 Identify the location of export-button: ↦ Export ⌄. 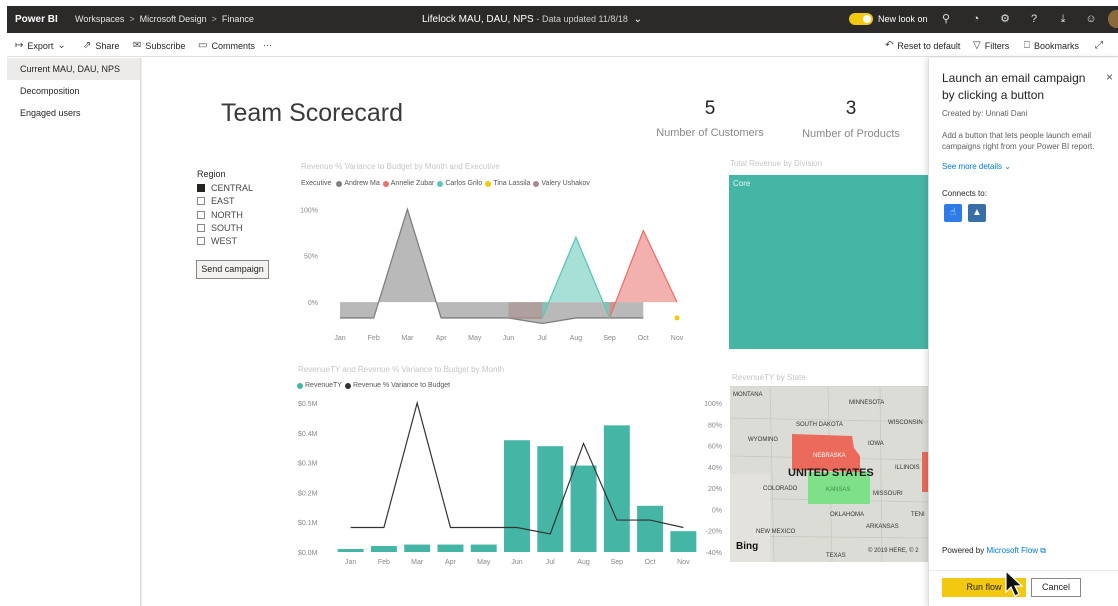
(42, 45).